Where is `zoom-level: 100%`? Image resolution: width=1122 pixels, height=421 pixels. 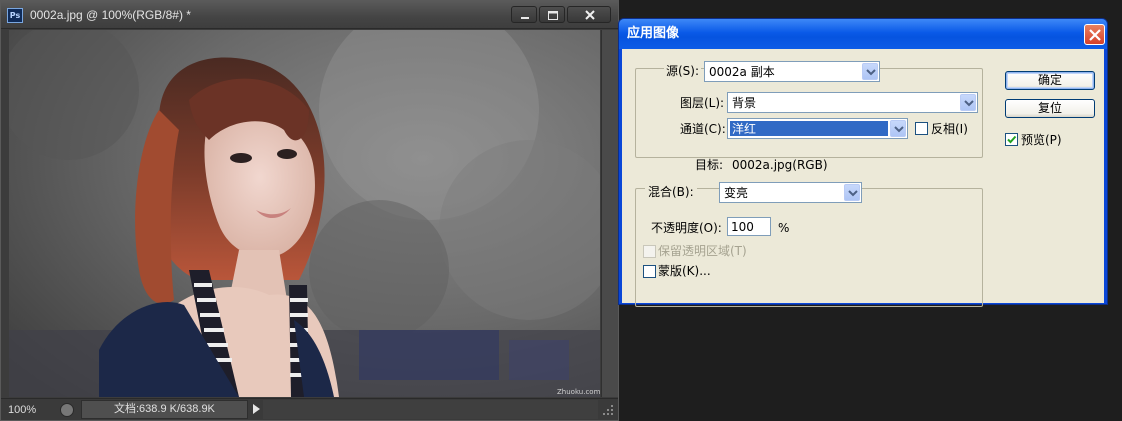 zoom-level: 100% is located at coordinates (22, 410).